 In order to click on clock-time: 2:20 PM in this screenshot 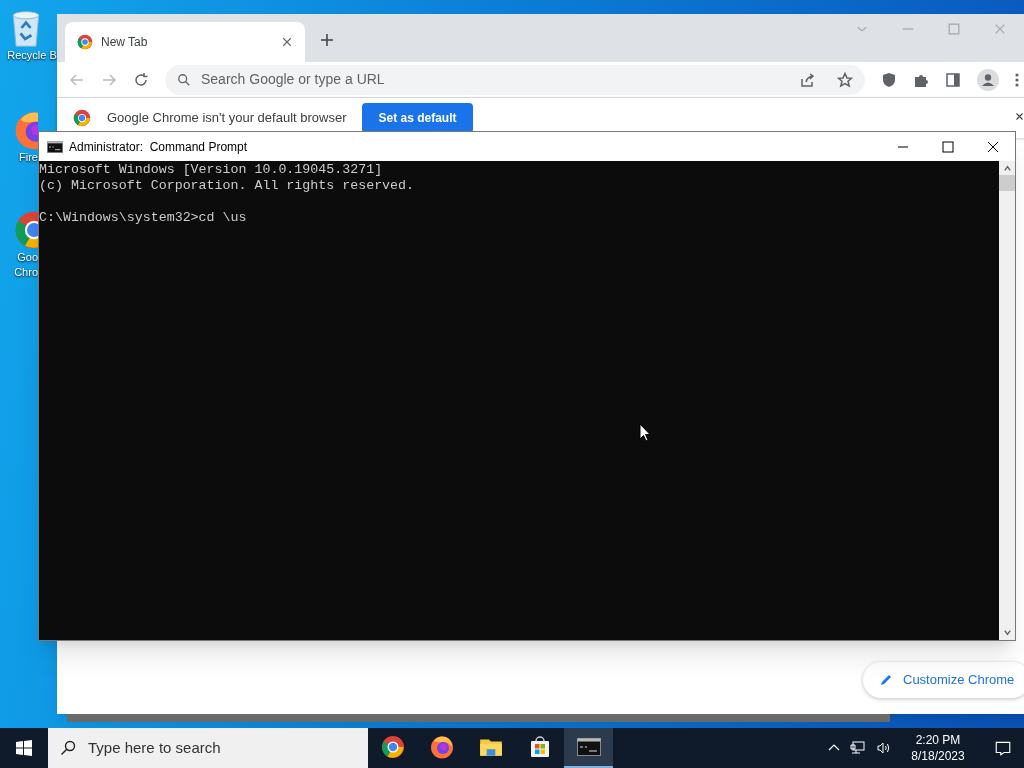, I will do `click(938, 740)`.